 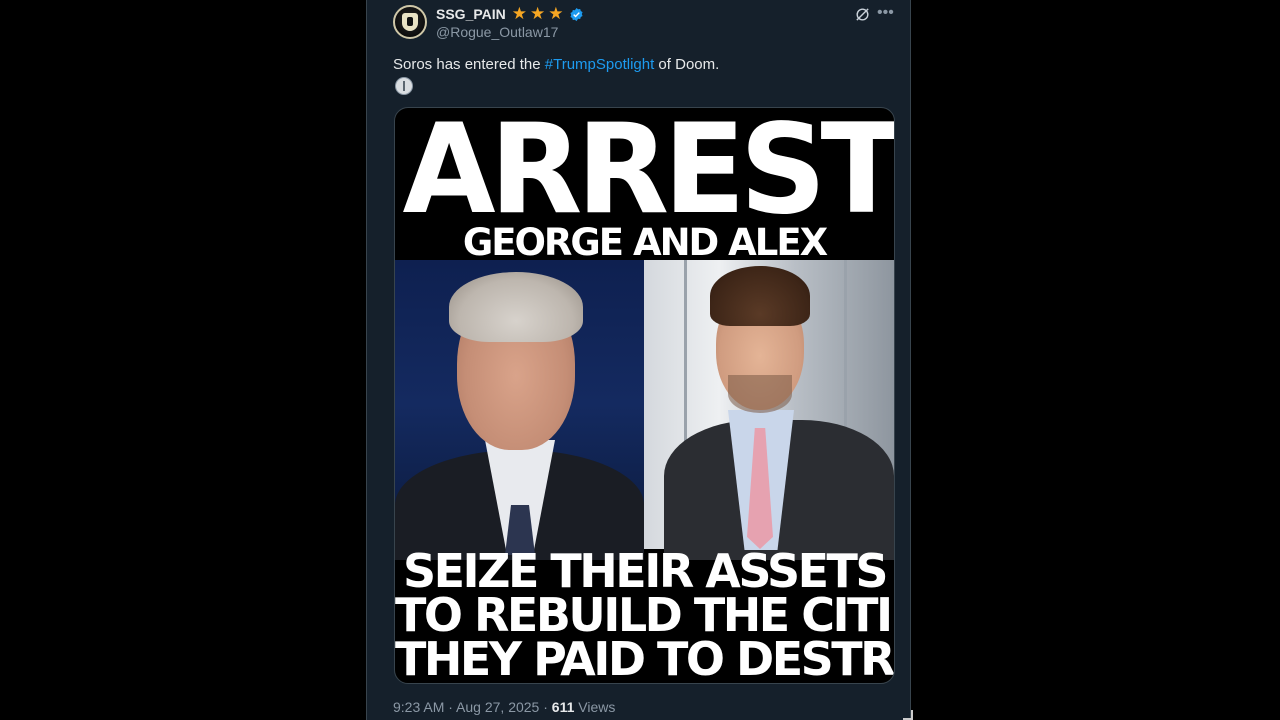 I want to click on photo-alex-soros, so click(x=769, y=410).